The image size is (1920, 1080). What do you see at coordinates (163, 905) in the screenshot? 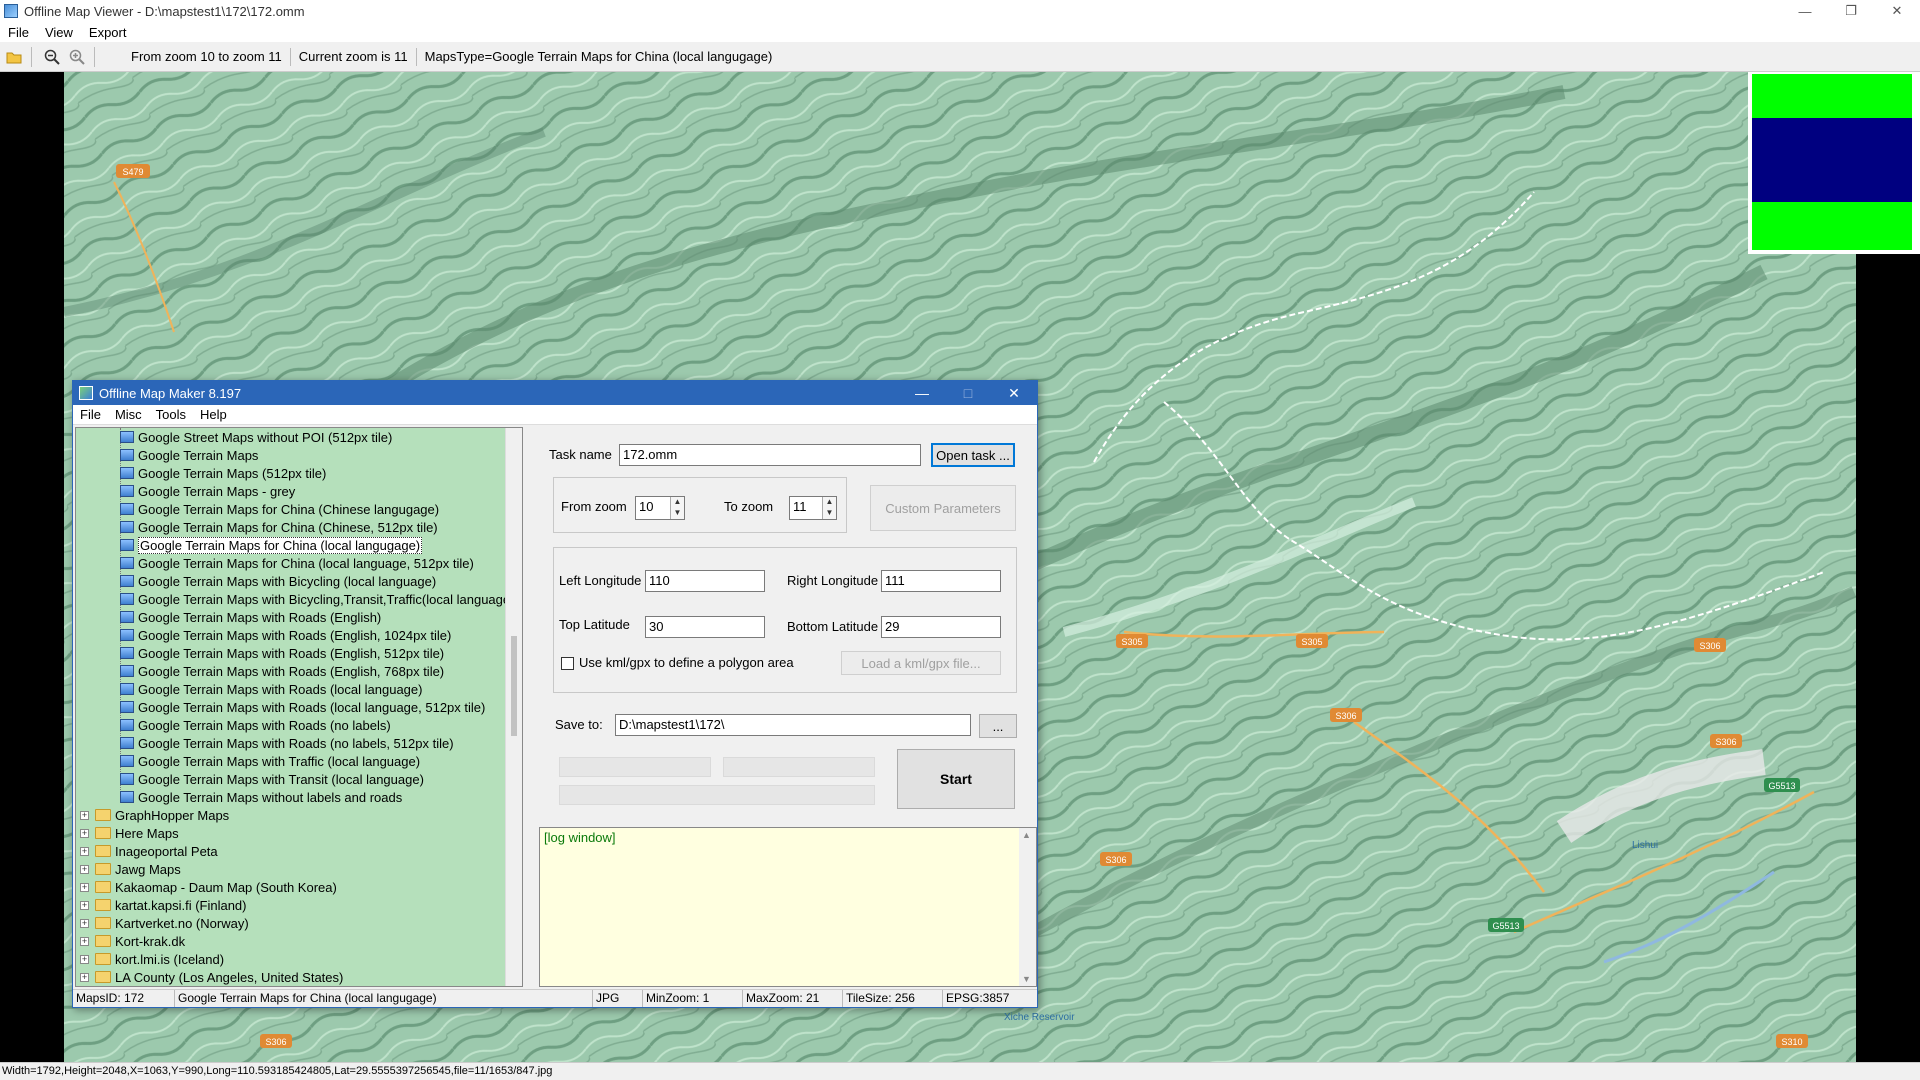
I see `tree-folder: + kartat.kapsi.fi (Finland)` at bounding box center [163, 905].